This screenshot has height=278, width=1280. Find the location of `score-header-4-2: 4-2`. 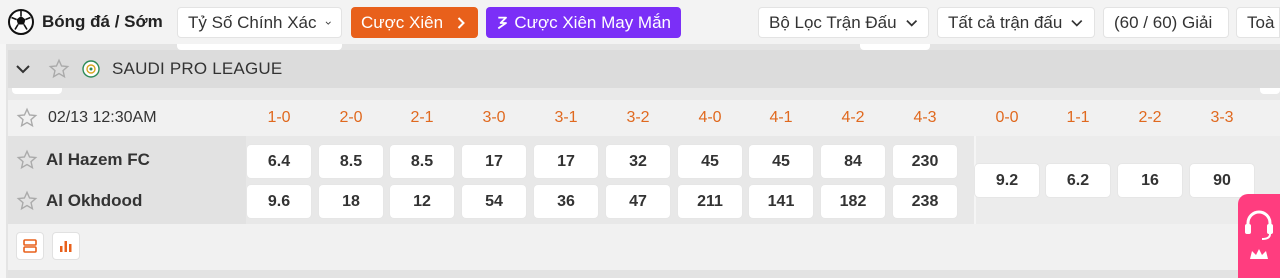

score-header-4-2: 4-2 is located at coordinates (853, 117).